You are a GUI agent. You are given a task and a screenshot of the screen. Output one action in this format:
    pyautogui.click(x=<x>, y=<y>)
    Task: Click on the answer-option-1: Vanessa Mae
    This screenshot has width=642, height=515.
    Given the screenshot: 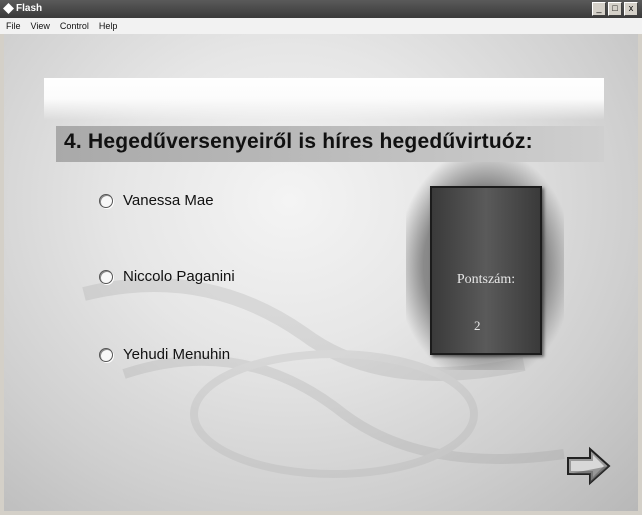 What is the action you would take?
    pyautogui.click(x=156, y=200)
    